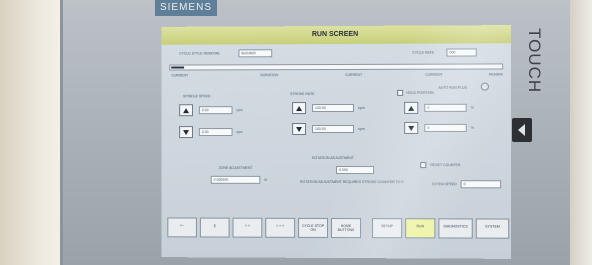 This screenshot has width=592, height=265. I want to click on auto-run-toggle, so click(484, 86).